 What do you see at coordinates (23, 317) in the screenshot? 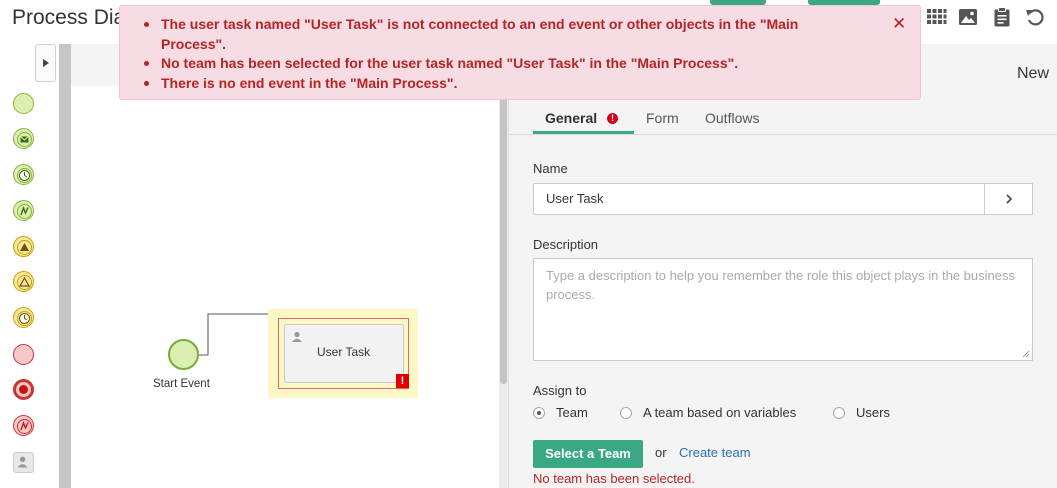
I see `timer-boundary-event-icon` at bounding box center [23, 317].